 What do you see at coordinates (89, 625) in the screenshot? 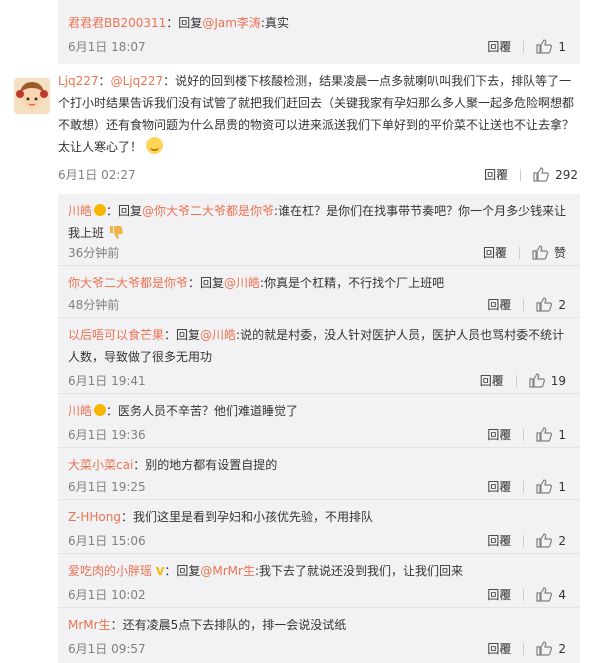
I see `reply-username: MrMr生` at bounding box center [89, 625].